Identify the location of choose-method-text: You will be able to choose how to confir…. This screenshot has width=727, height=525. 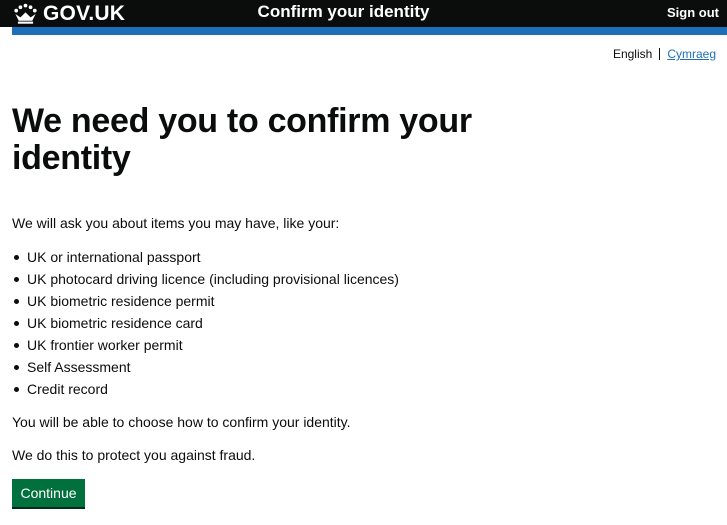
(181, 422).